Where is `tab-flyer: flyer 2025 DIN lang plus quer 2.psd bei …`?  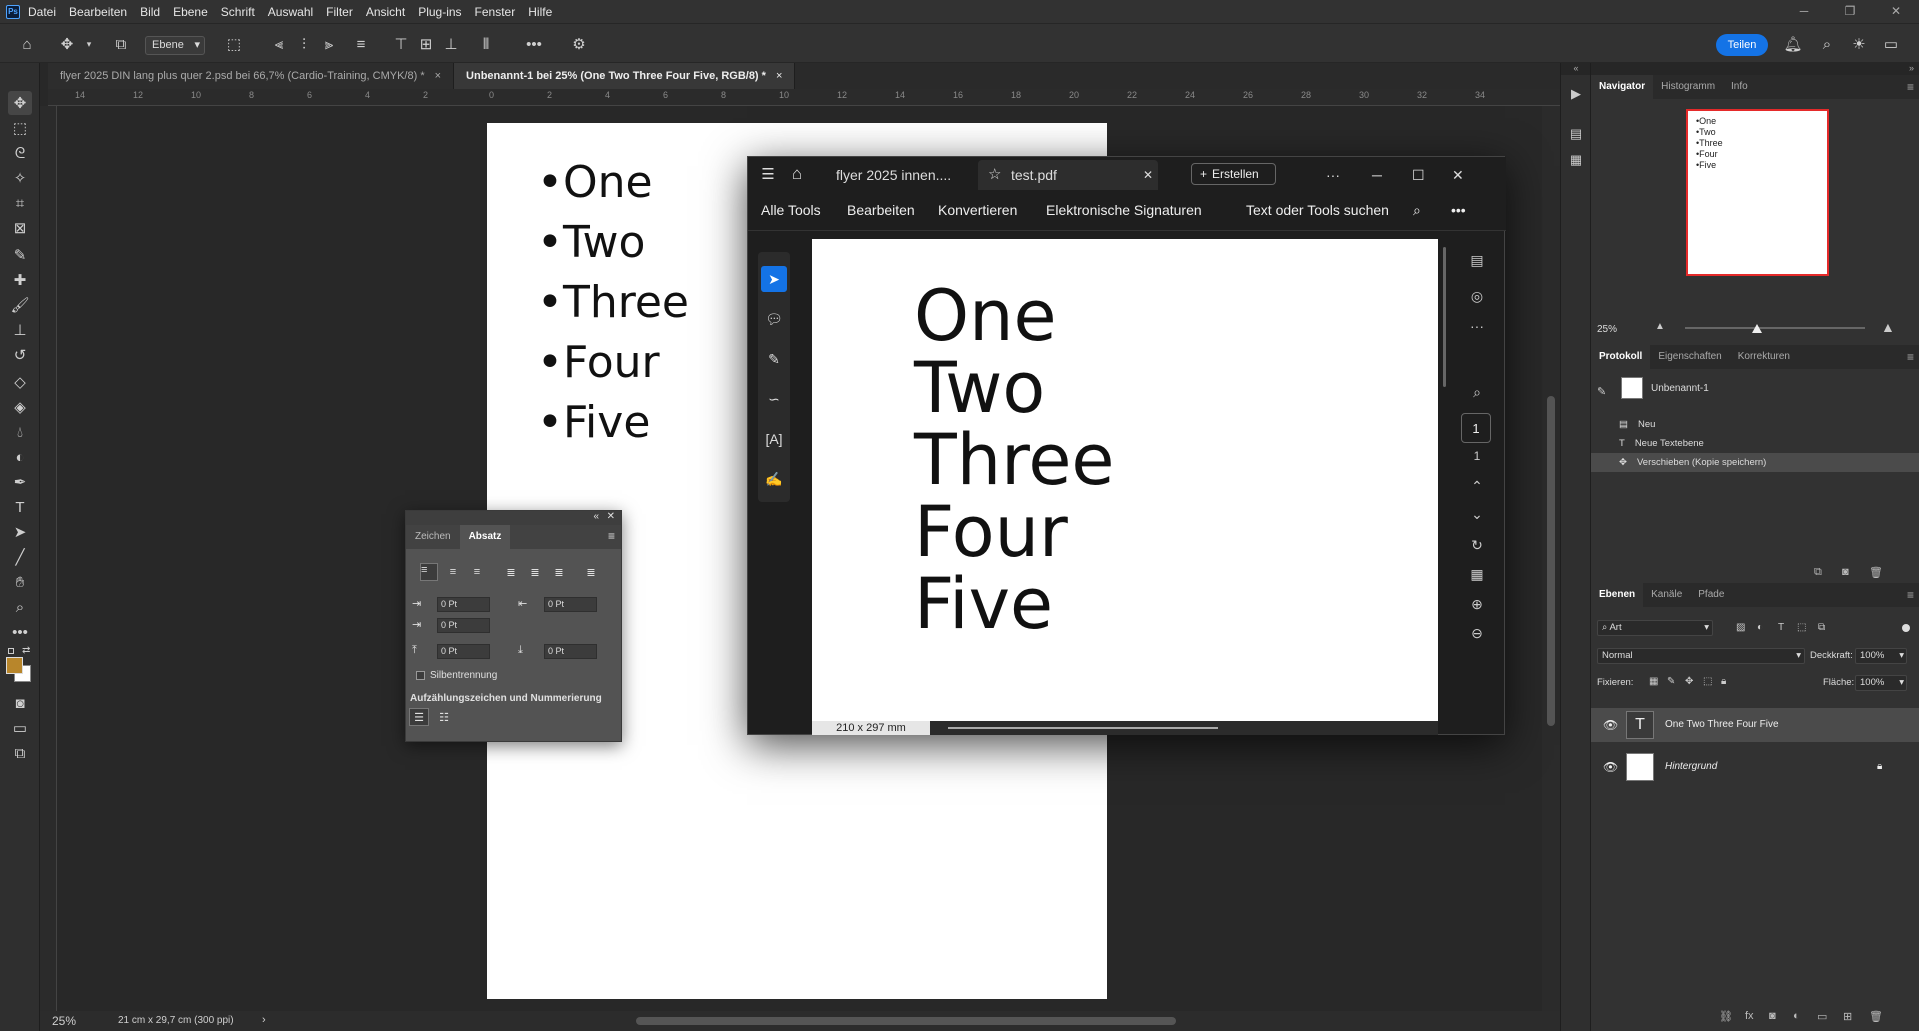 tab-flyer: flyer 2025 DIN lang plus quer 2.psd bei … is located at coordinates (251, 76).